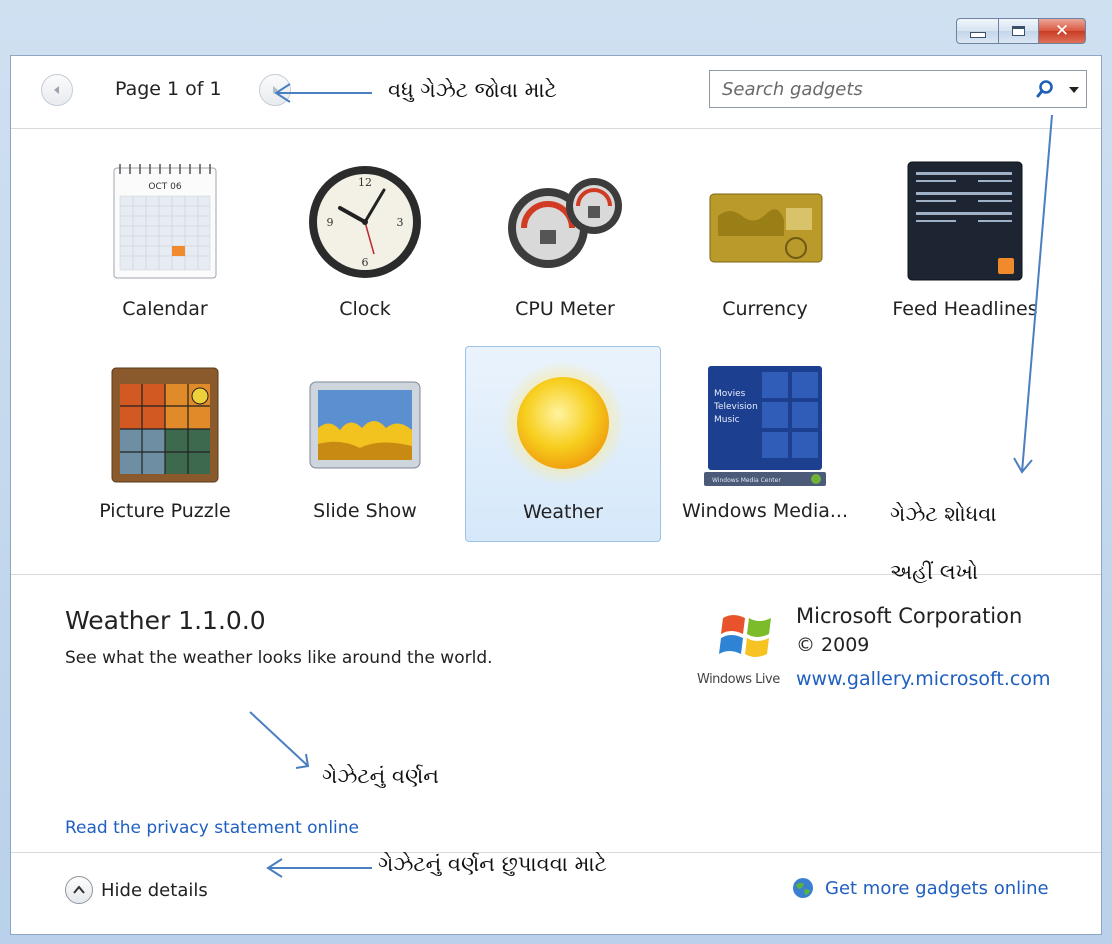 This screenshot has height=944, width=1112. I want to click on annotation-search-line2: અહીં લખો, so click(934, 572).